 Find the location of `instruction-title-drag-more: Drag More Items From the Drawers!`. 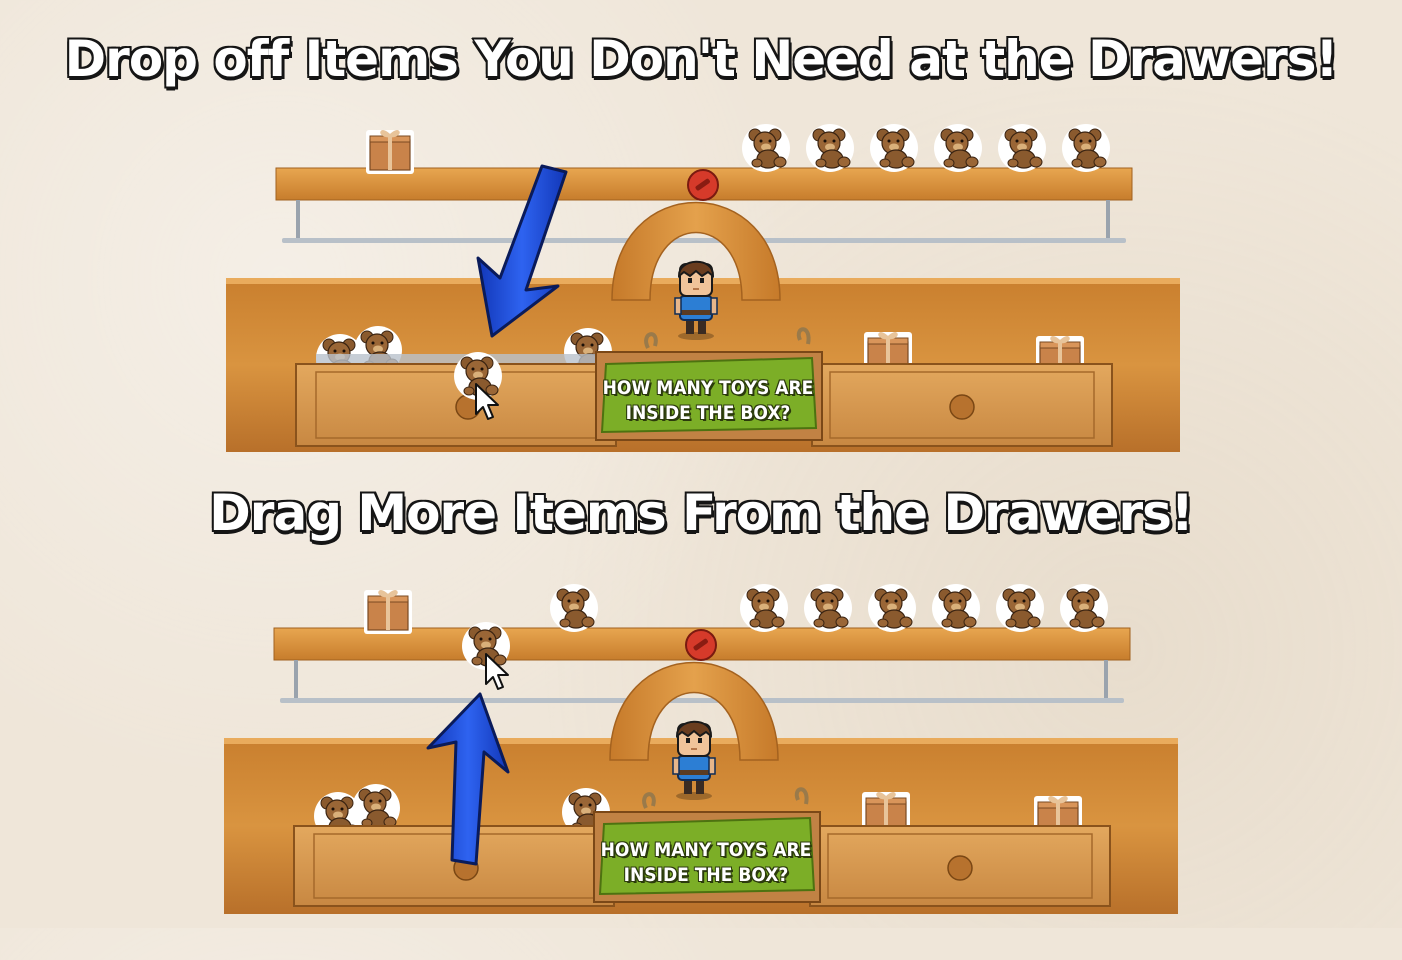

instruction-title-drag-more: Drag More Items From the Drawers! is located at coordinates (701, 513).